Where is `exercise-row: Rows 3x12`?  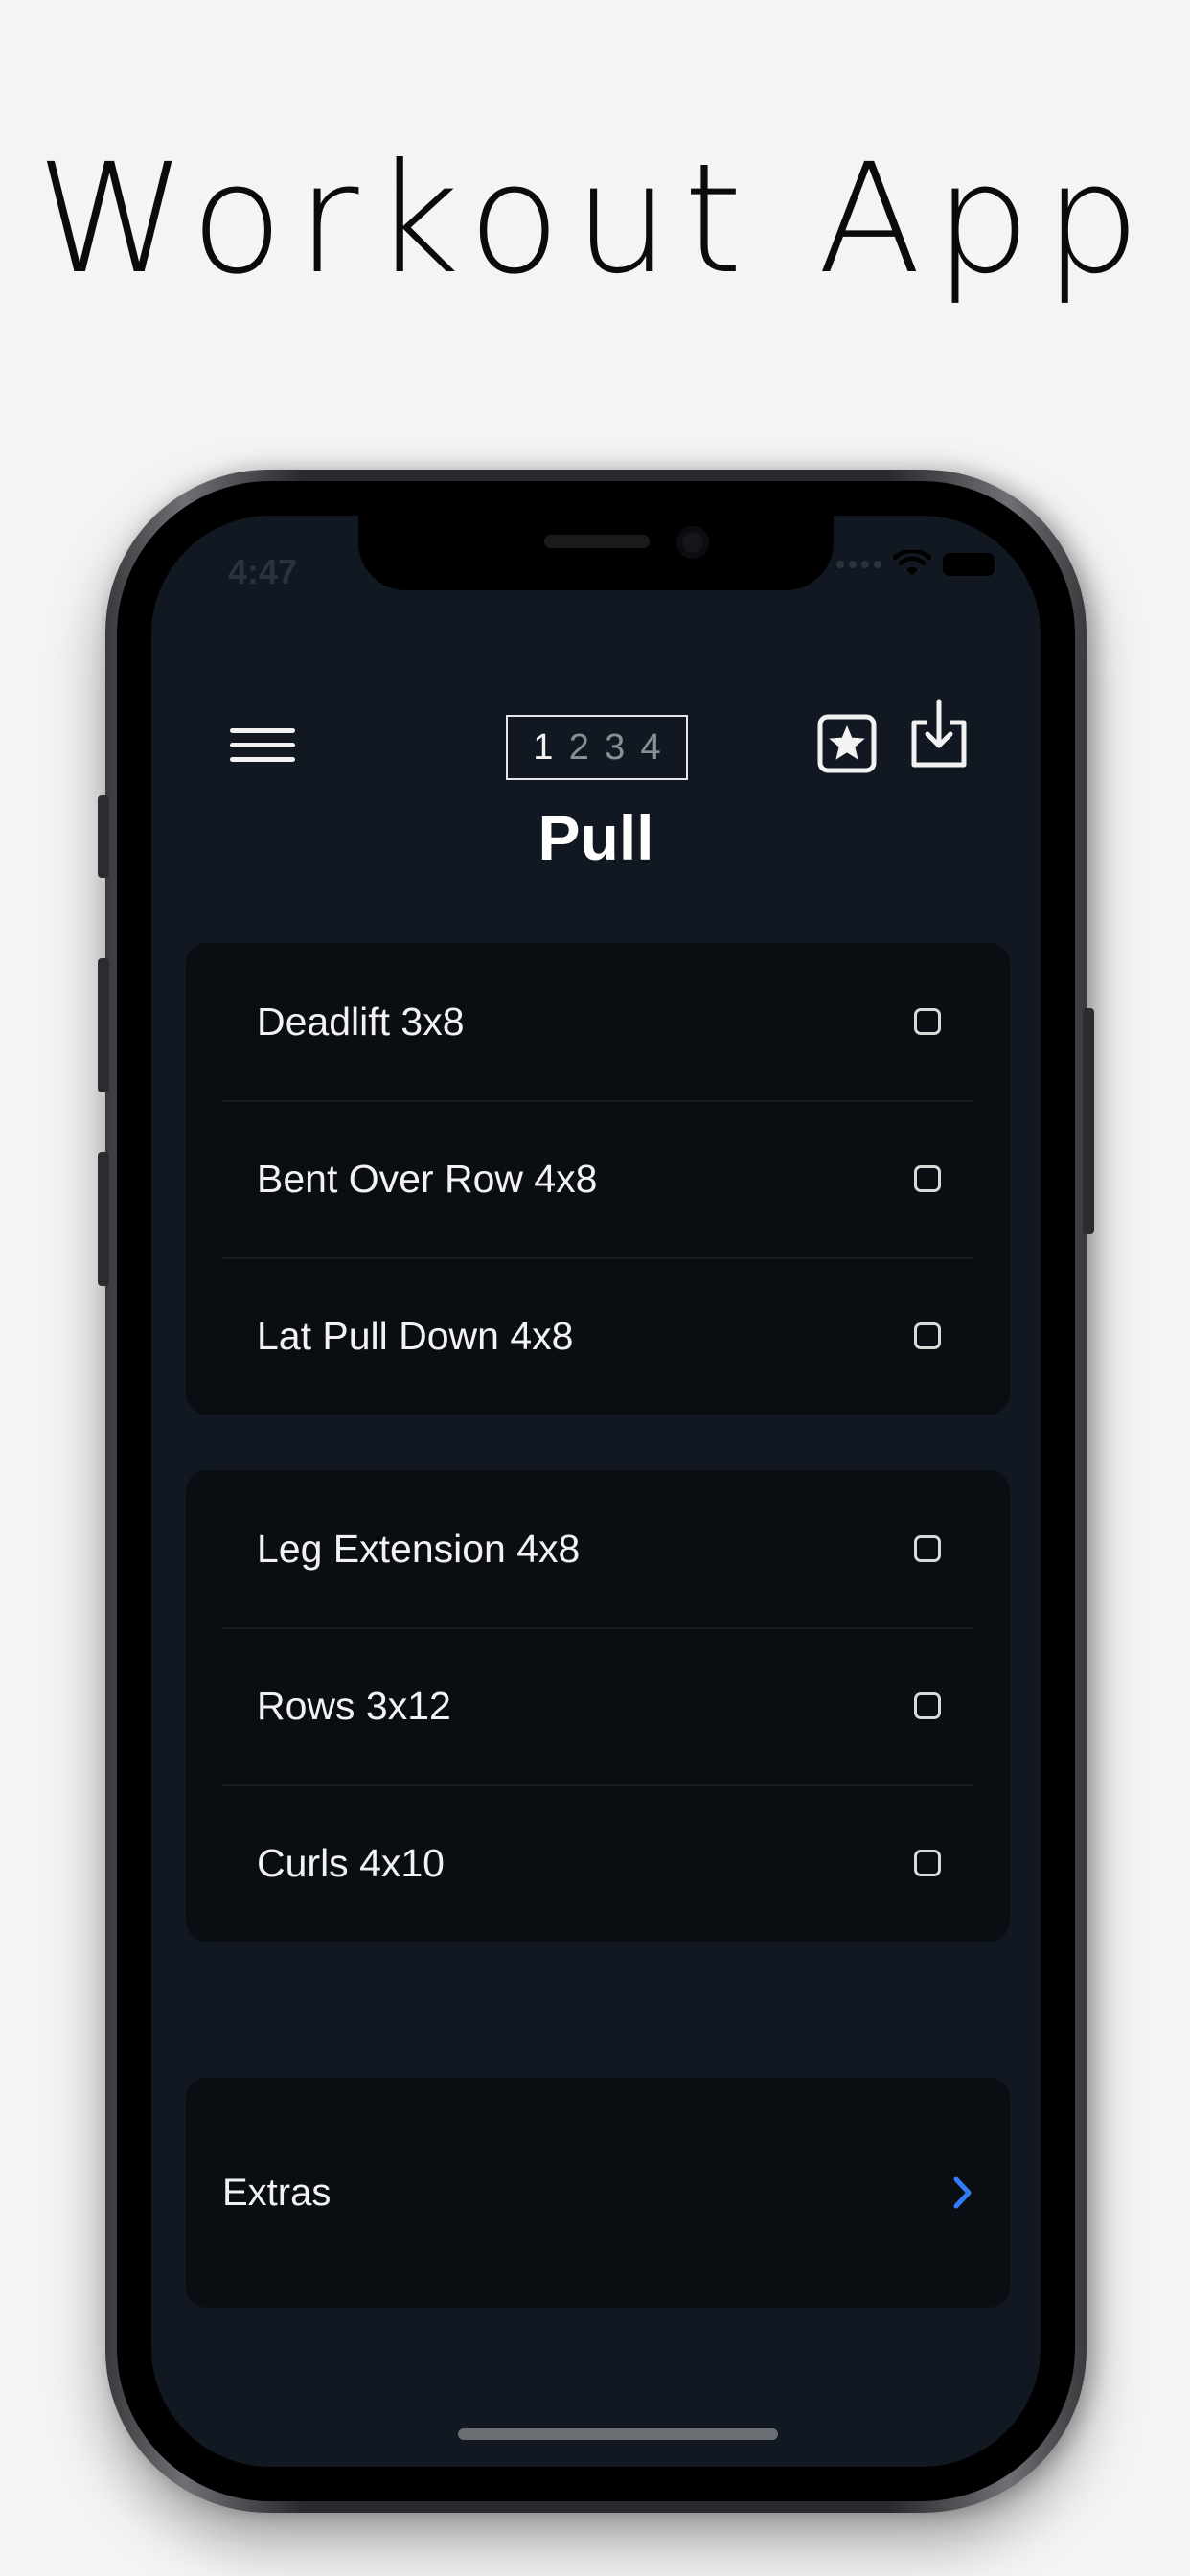
exercise-row: Rows 3x12 is located at coordinates (598, 1705).